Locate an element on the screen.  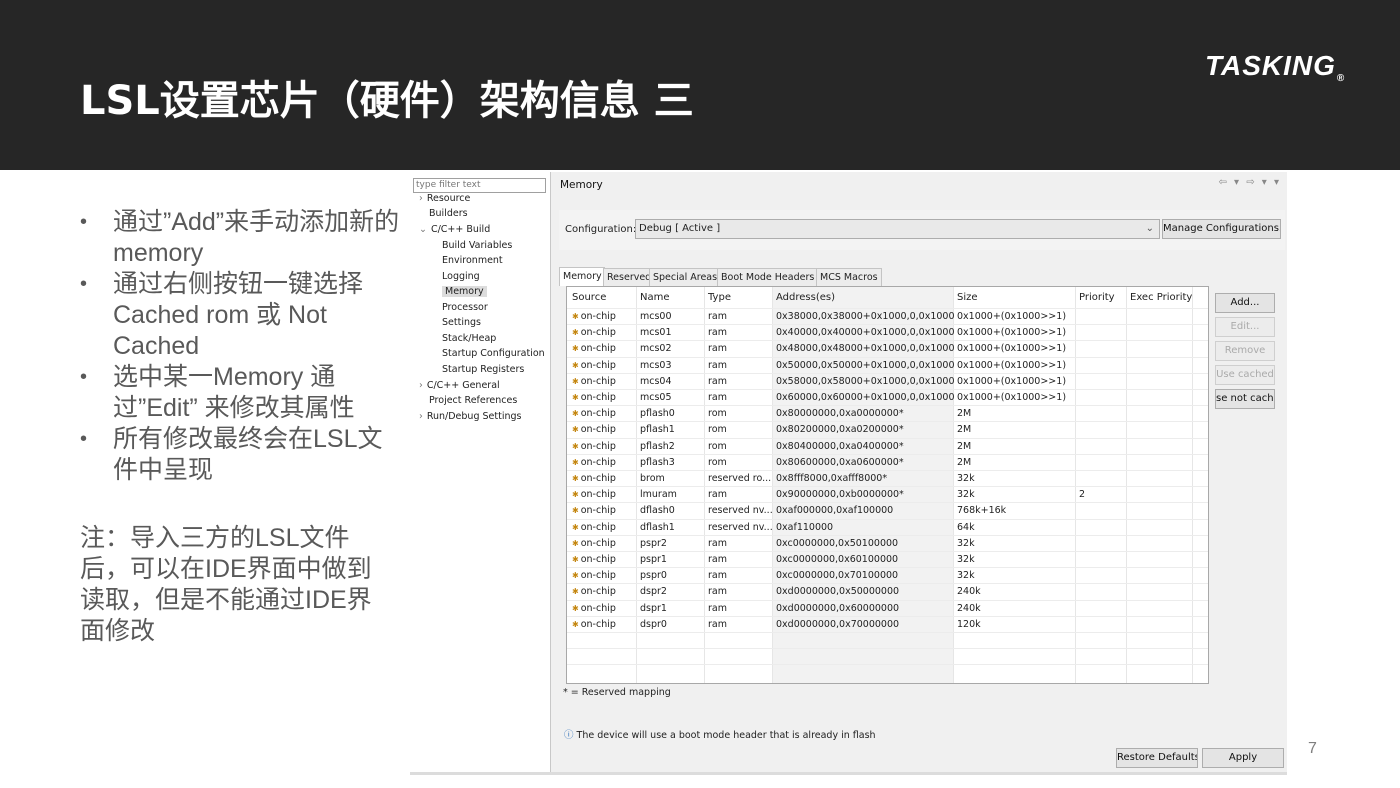
column-header-exec-priority: Exec Priority is located at coordinates (1161, 297).